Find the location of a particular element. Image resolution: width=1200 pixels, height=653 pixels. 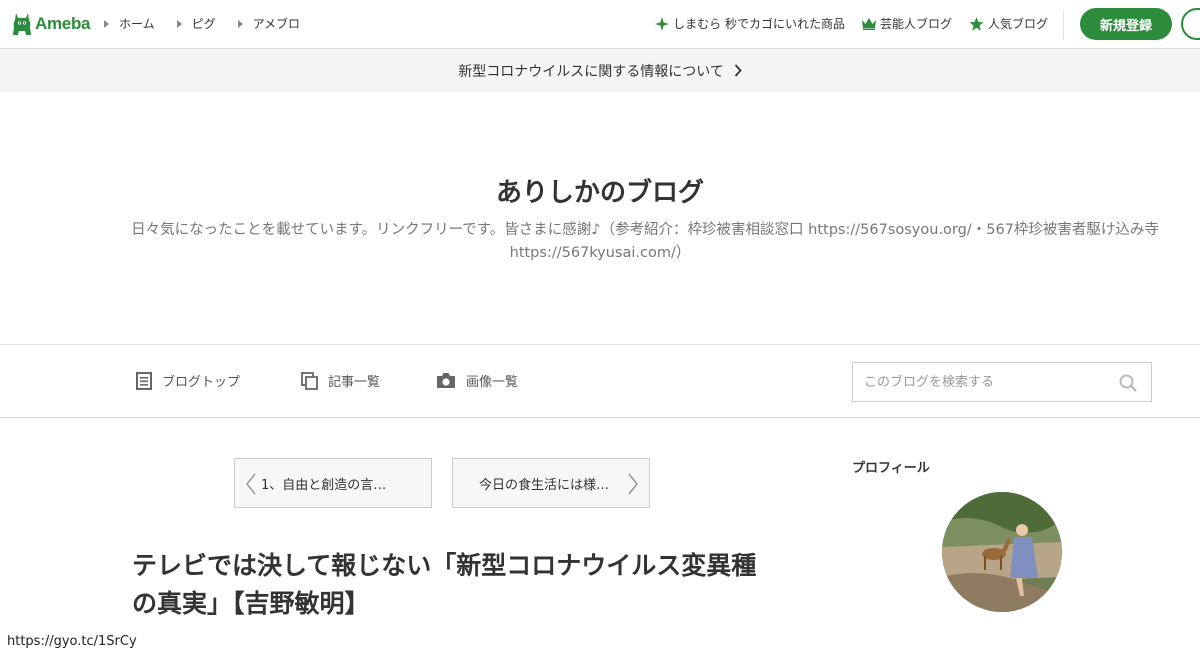

popular-blog-link: 人気ブログ is located at coordinates (1008, 23).